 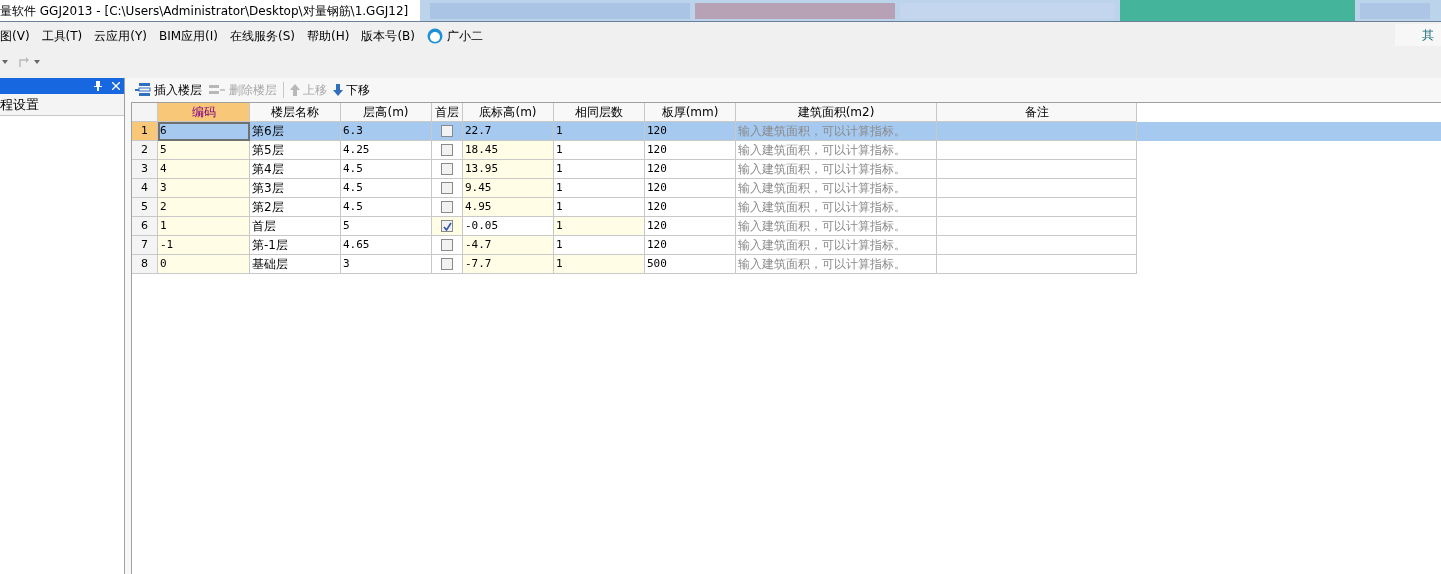 I want to click on table-row: 5 2 第2层 4.5 4.95 1 120 输入建筑面积，可以计算指标。, so click(x=786, y=207).